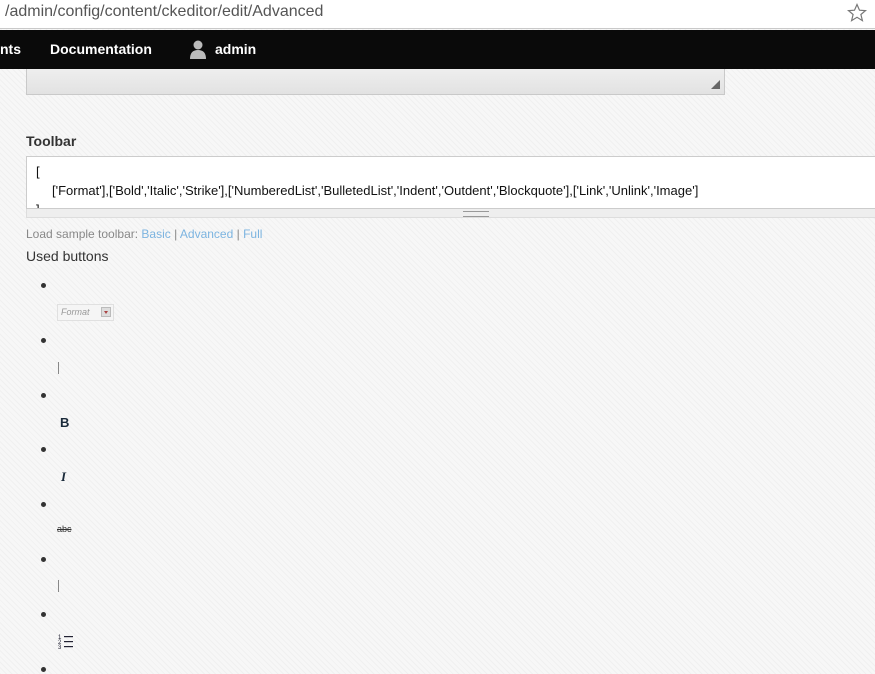 The image size is (875, 674). I want to click on numbered-list-icon: 1 2 3, so click(66, 641).